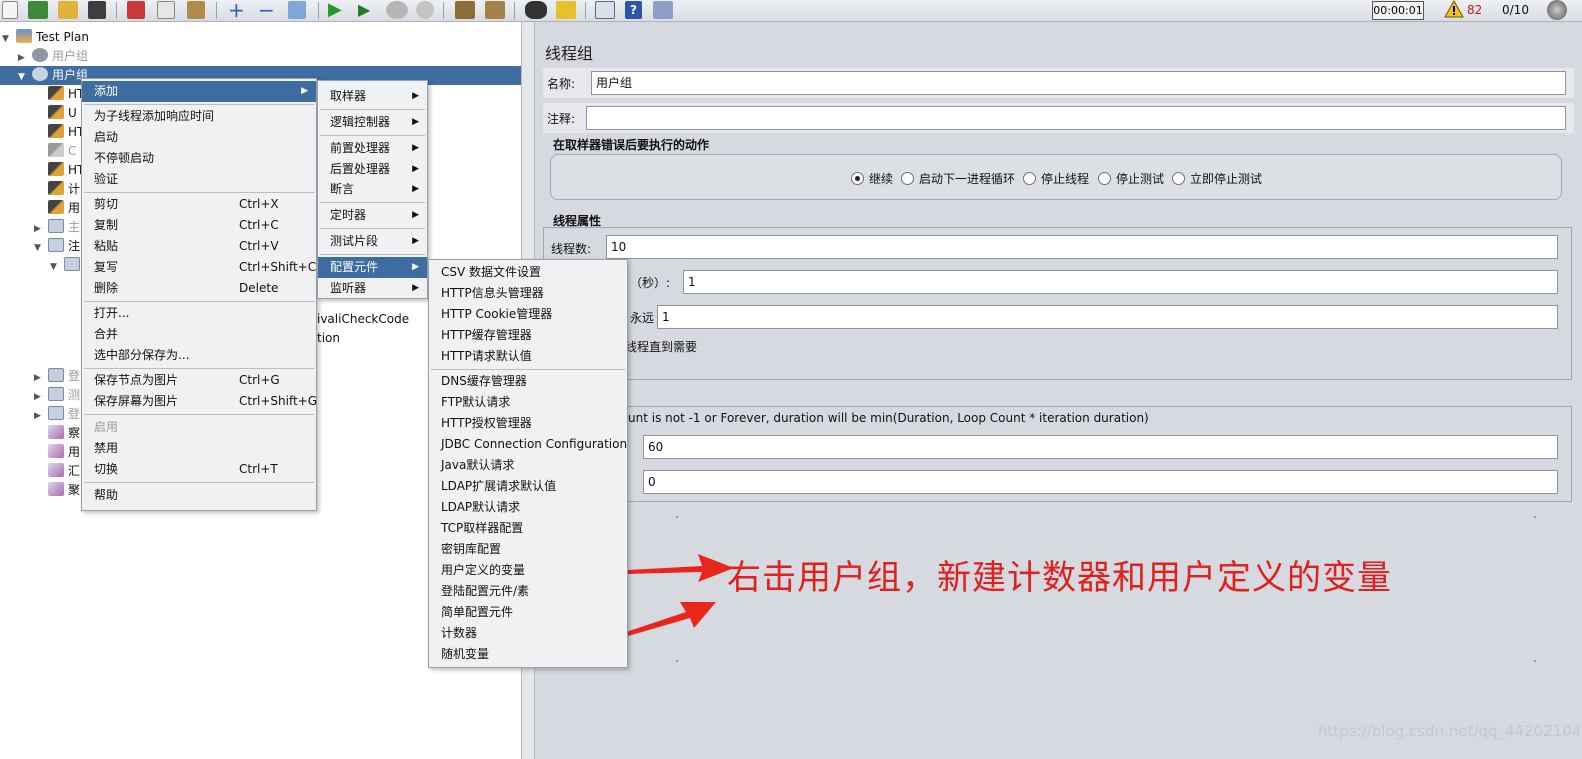  What do you see at coordinates (62, 151) in the screenshot?
I see `tree-item-sampler: C` at bounding box center [62, 151].